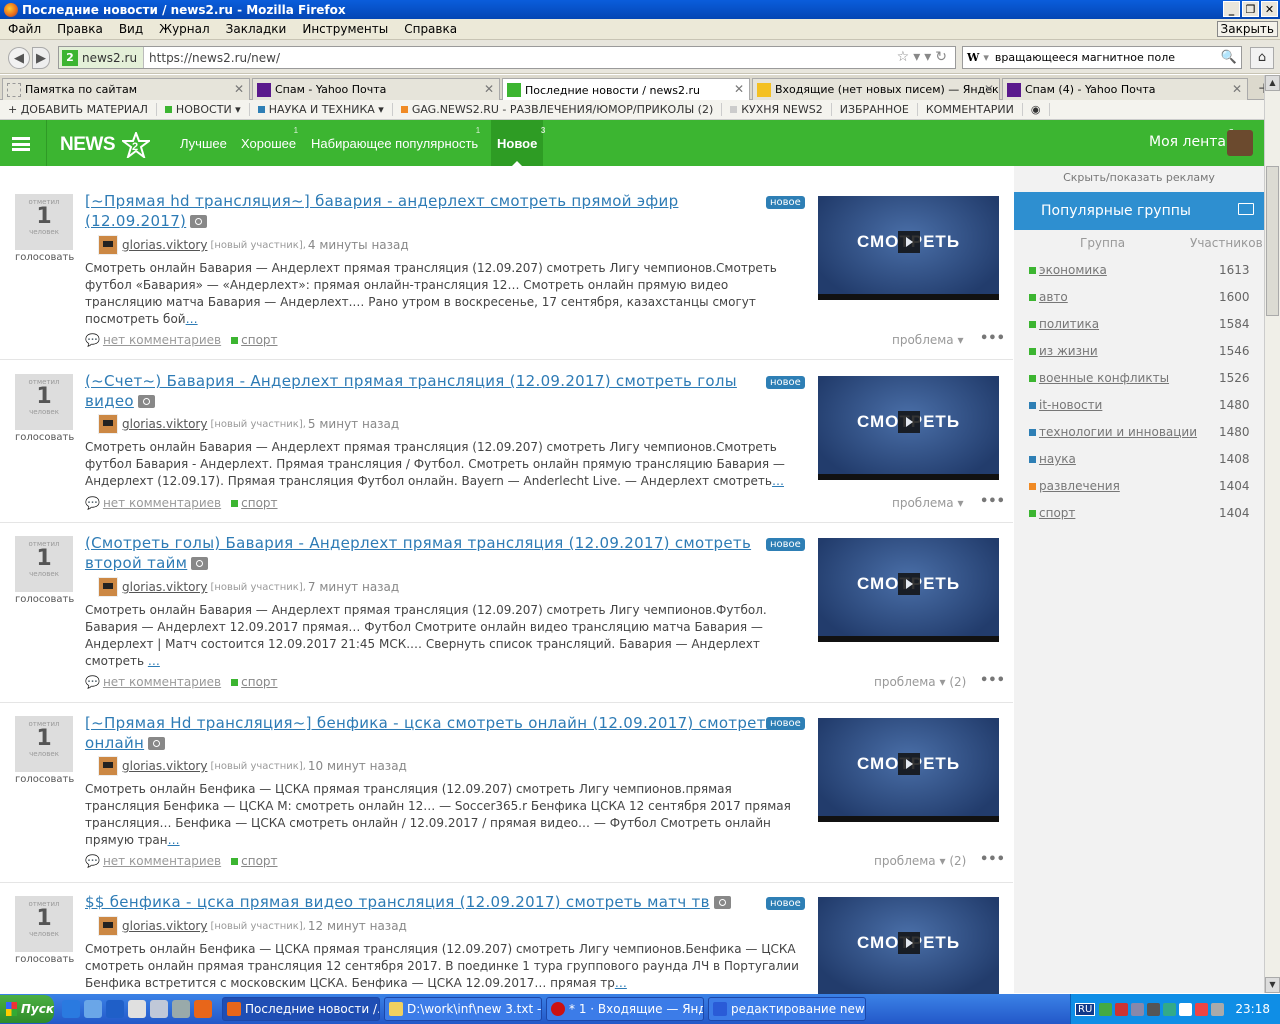  Describe the element at coordinates (1085, 1009) in the screenshot. I see `language-indicator: RU` at that location.